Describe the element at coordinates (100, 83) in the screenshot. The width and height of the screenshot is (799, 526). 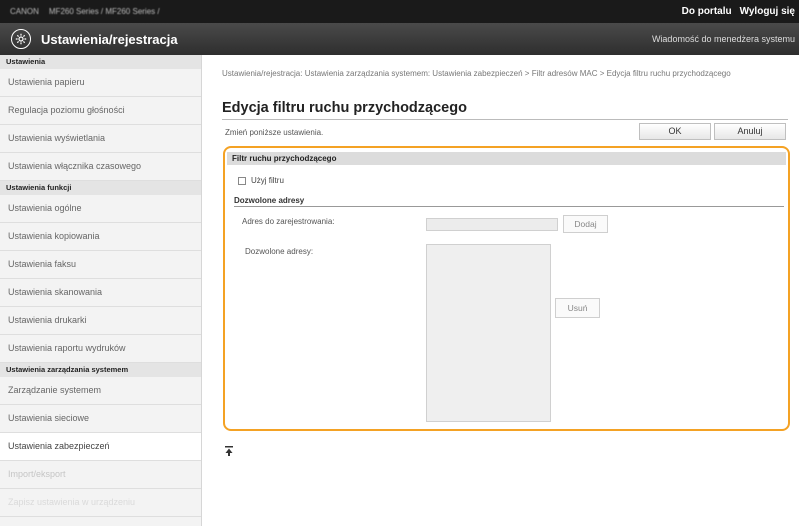
I see `sidebar-item-paper-settings: Ustawienia papieru` at that location.